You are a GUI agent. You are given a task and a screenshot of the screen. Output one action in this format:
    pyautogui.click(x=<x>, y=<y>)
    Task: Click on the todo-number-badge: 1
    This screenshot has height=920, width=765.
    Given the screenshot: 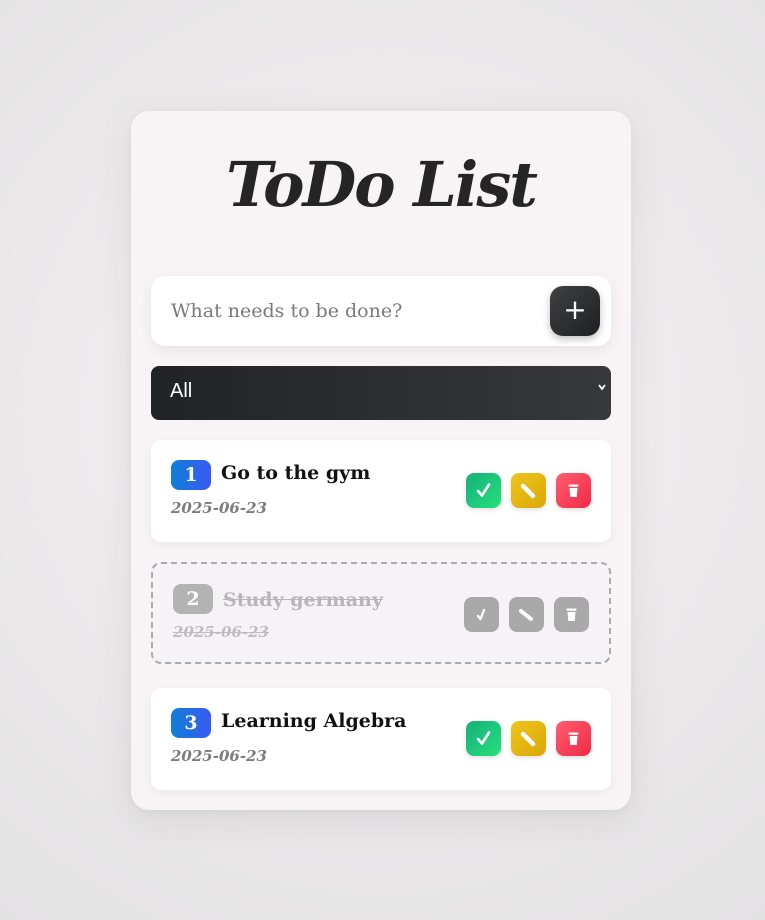 What is the action you would take?
    pyautogui.click(x=191, y=475)
    